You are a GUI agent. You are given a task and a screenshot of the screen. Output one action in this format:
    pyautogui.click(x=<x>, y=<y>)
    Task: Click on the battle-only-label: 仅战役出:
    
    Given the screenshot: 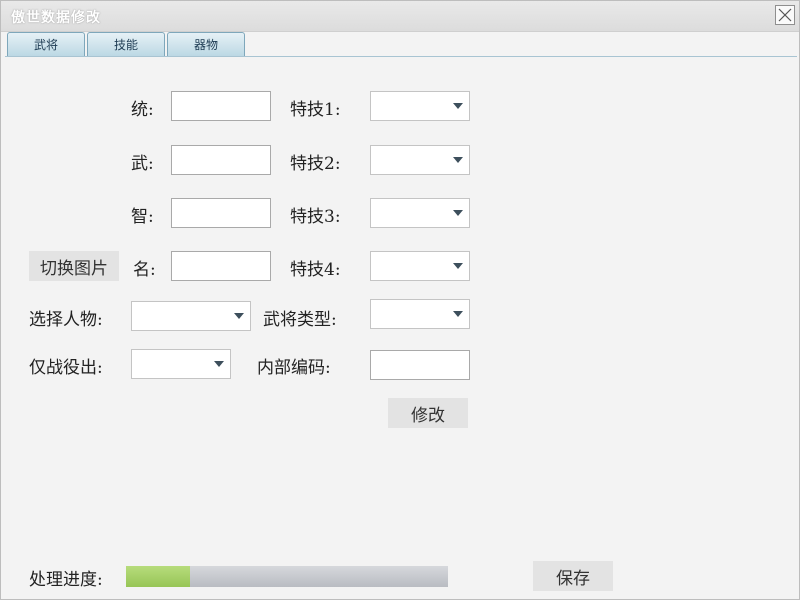 What is the action you would take?
    pyautogui.click(x=66, y=368)
    